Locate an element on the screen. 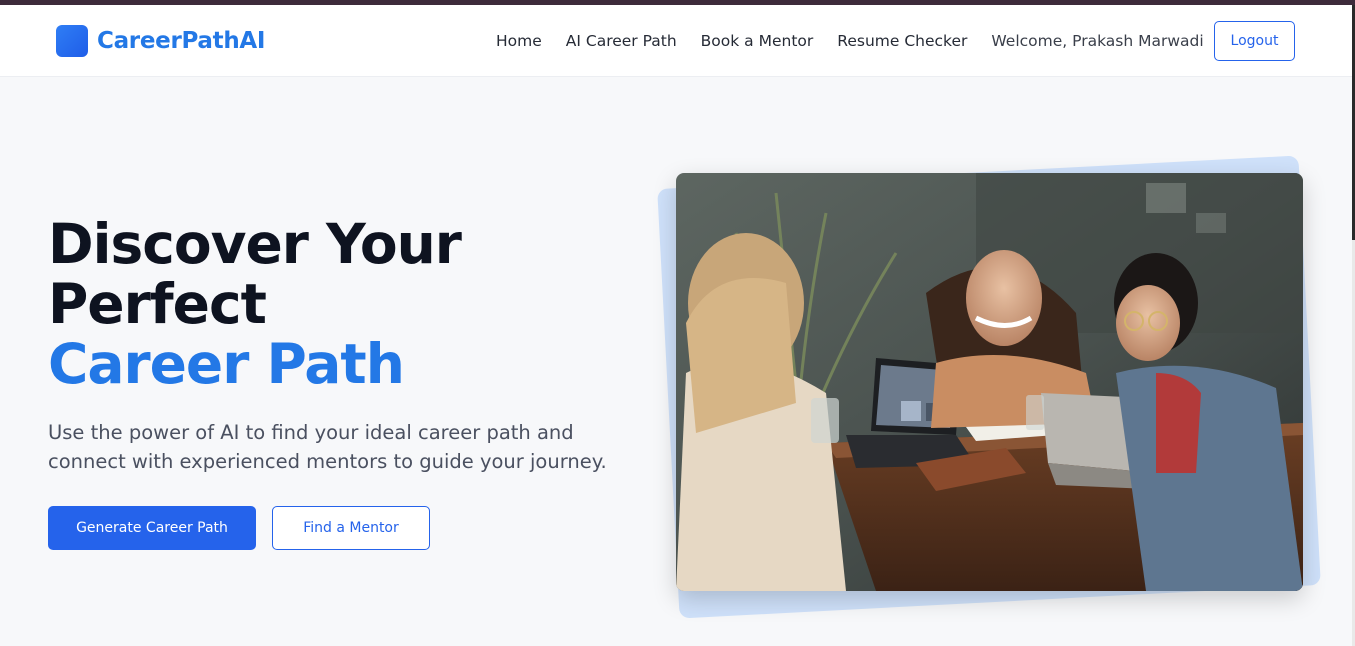 This screenshot has height=646, width=1355. generate-career-path-button: Generate Career Path is located at coordinates (152, 528).